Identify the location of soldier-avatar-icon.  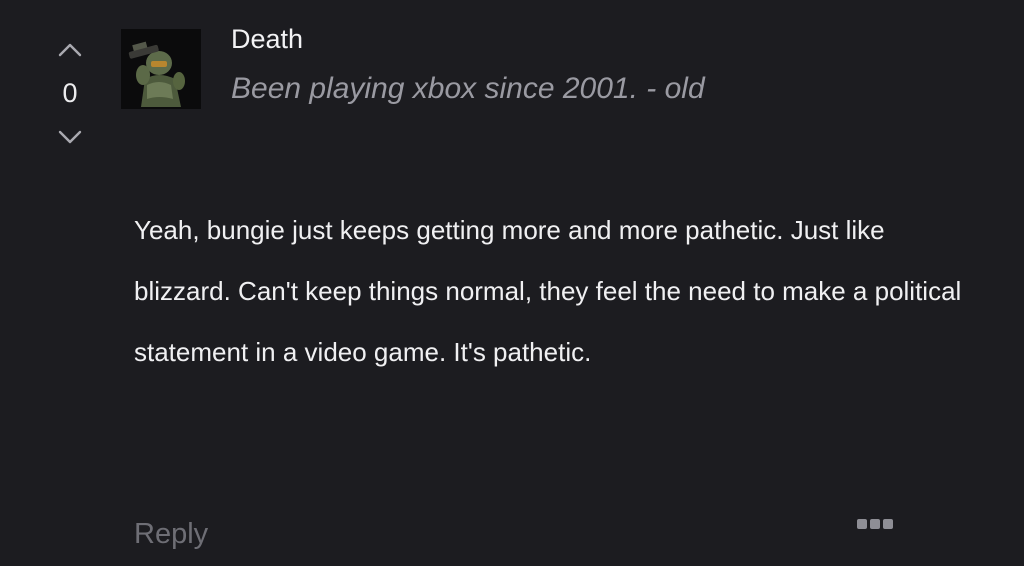
(161, 69).